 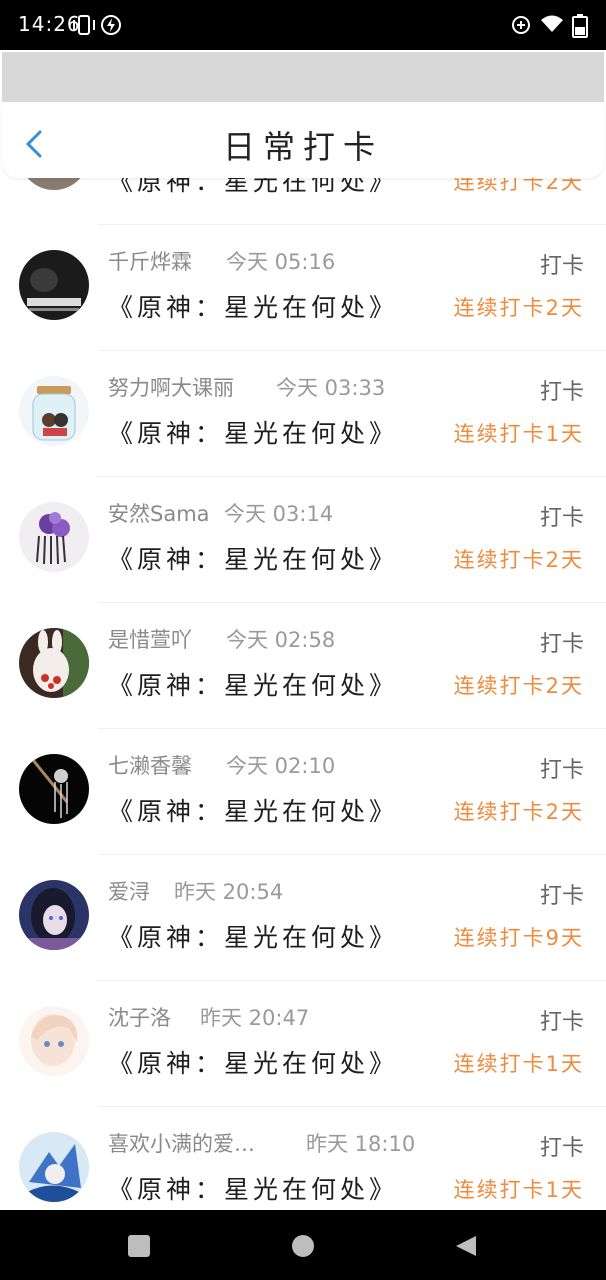 What do you see at coordinates (303, 287) in the screenshot?
I see `list-item: 千斤烨霖 今天 05:16 打卡 《原神：星光在何处》 连续打卡2天` at bounding box center [303, 287].